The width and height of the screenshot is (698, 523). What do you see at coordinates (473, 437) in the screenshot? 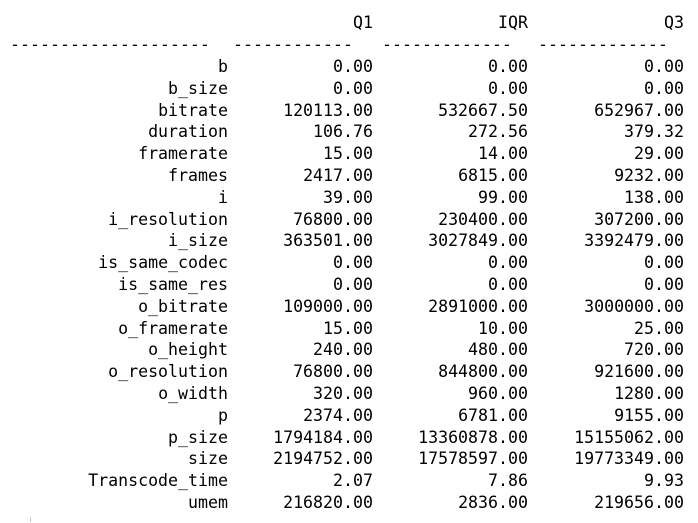
I see `row-iqr: 13360878.00` at bounding box center [473, 437].